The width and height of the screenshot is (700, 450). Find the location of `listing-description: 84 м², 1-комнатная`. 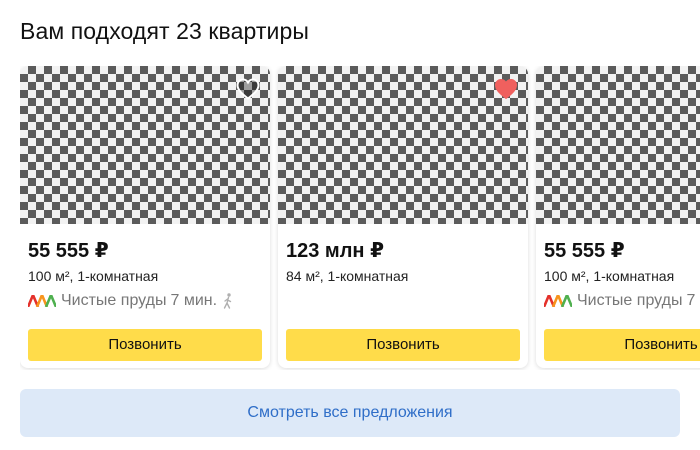

listing-description: 84 м², 1-комнатная is located at coordinates (347, 276).